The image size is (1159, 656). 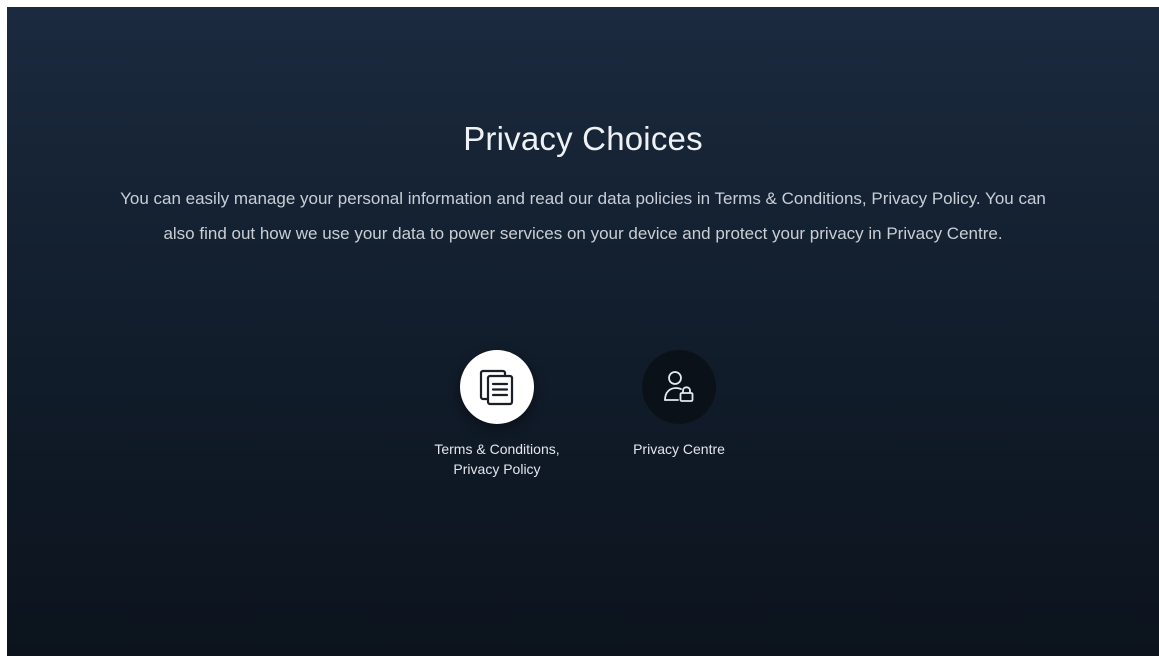 I want to click on privacy-centre-option: Privacy Centre, so click(x=679, y=404).